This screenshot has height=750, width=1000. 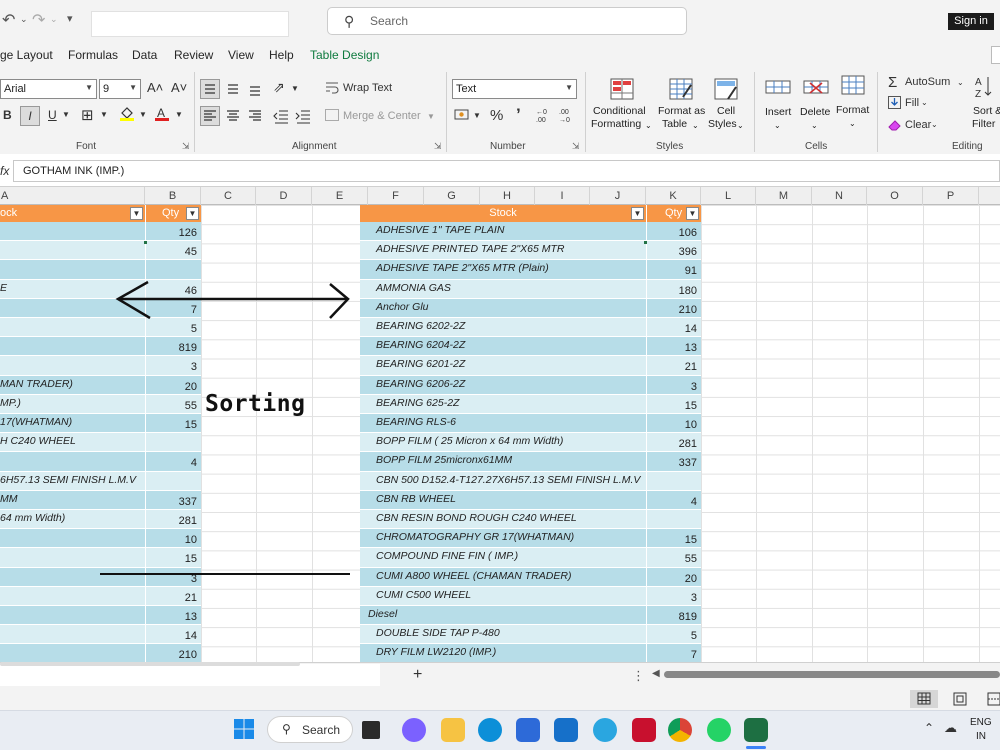 What do you see at coordinates (173, 347) in the screenshot?
I see `qty-cell: 819` at bounding box center [173, 347].